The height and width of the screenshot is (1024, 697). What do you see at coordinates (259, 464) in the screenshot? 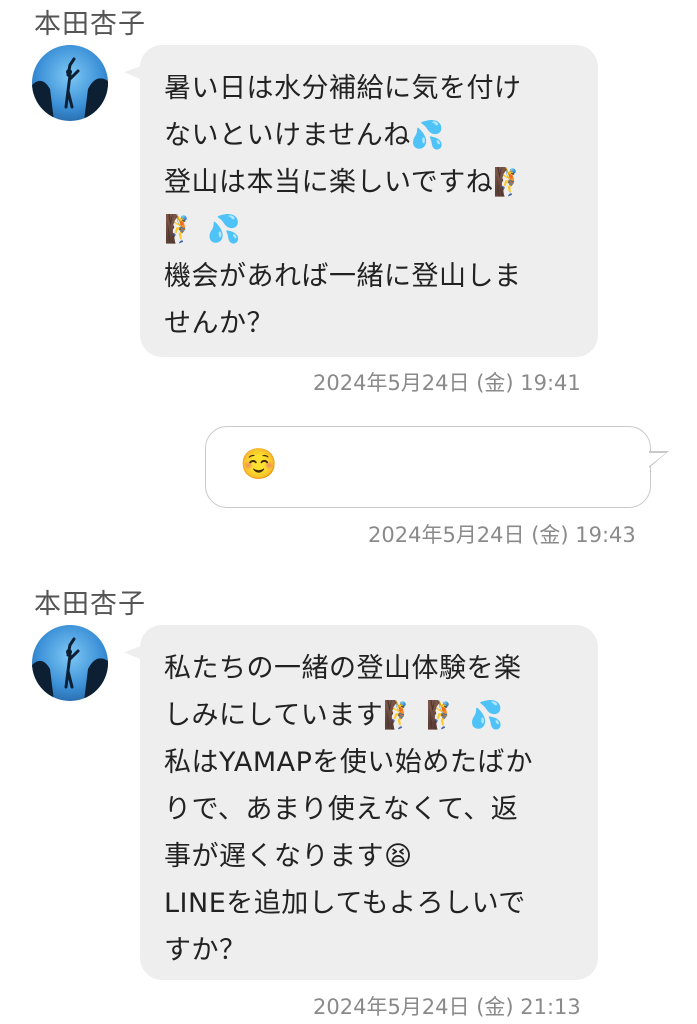
I see `message-line: ☺️` at bounding box center [259, 464].